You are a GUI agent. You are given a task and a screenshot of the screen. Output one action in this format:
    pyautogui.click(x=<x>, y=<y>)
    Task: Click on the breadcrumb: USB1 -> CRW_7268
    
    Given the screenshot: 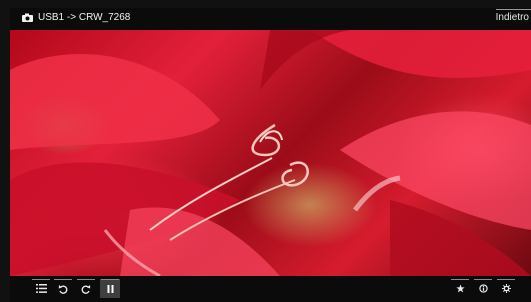 What is the action you would take?
    pyautogui.click(x=76, y=17)
    